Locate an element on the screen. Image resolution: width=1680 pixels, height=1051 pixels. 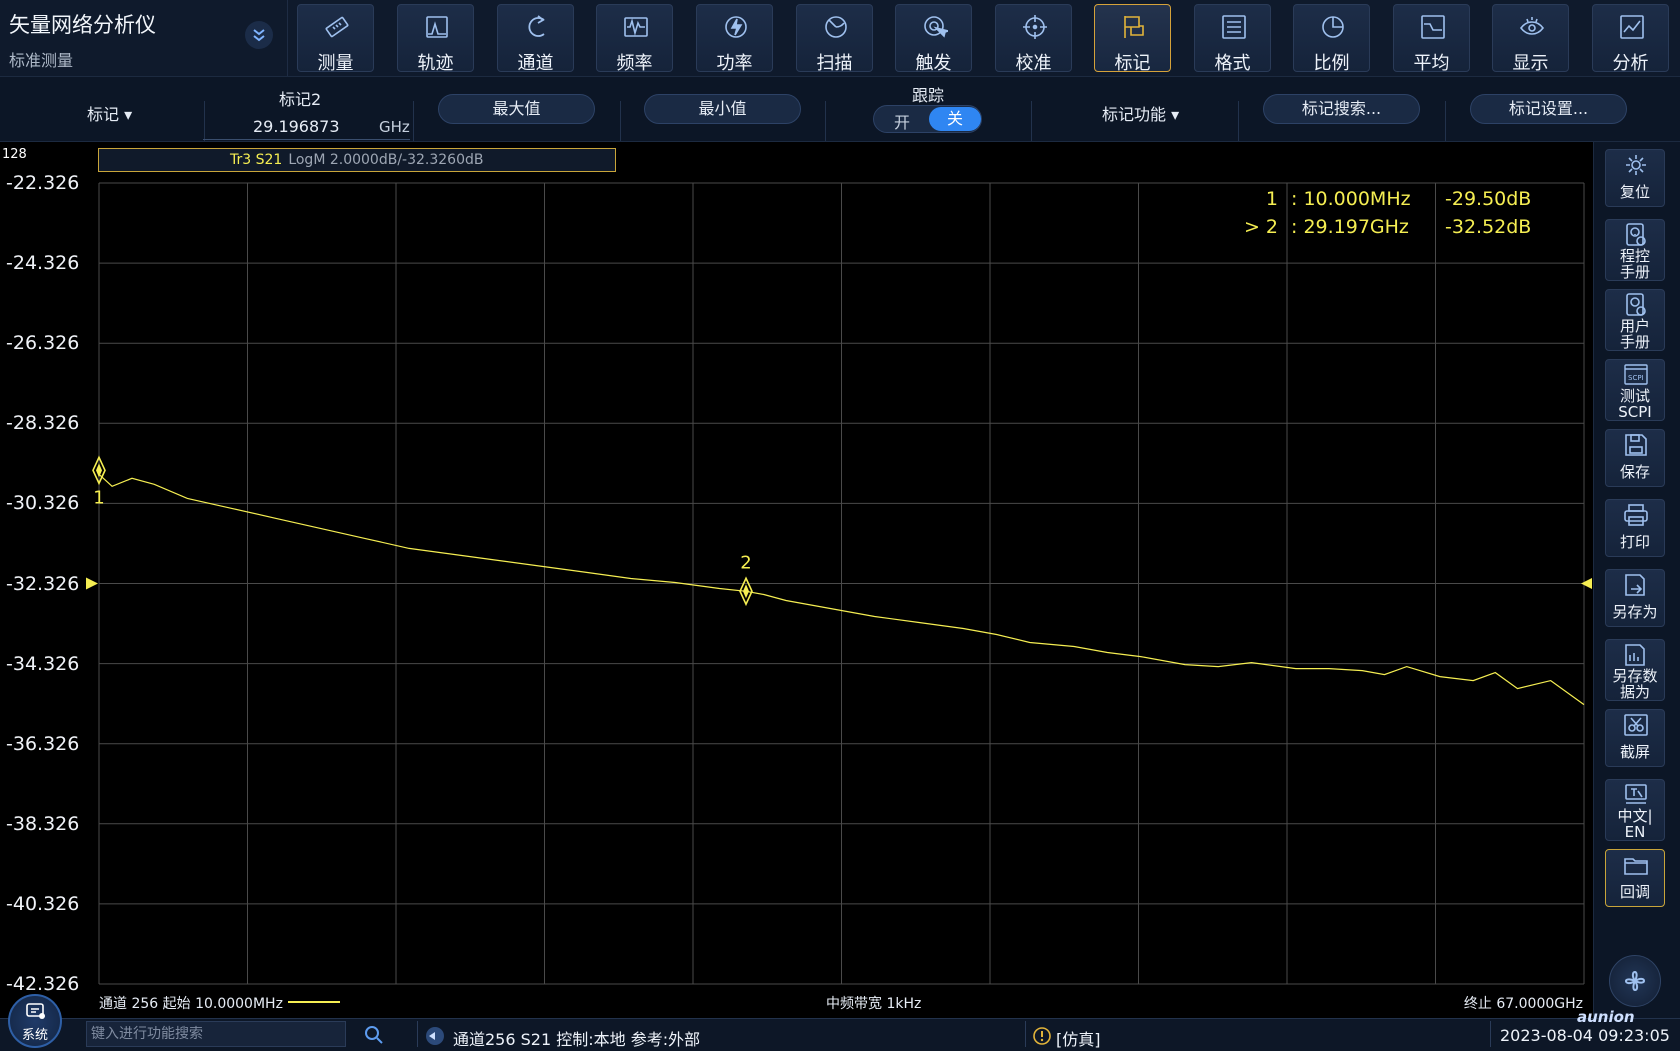
y-axis-tick-label: -24.326 is located at coordinates (43, 263).